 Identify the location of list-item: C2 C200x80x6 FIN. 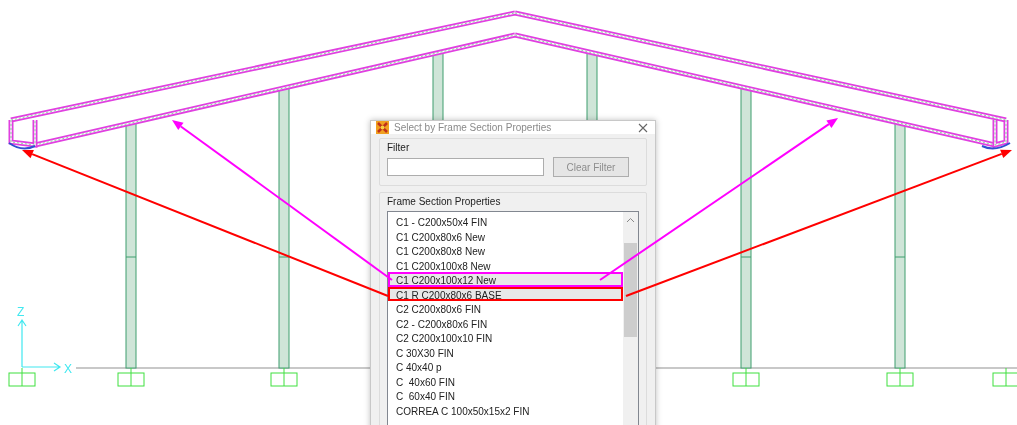
(505, 308).